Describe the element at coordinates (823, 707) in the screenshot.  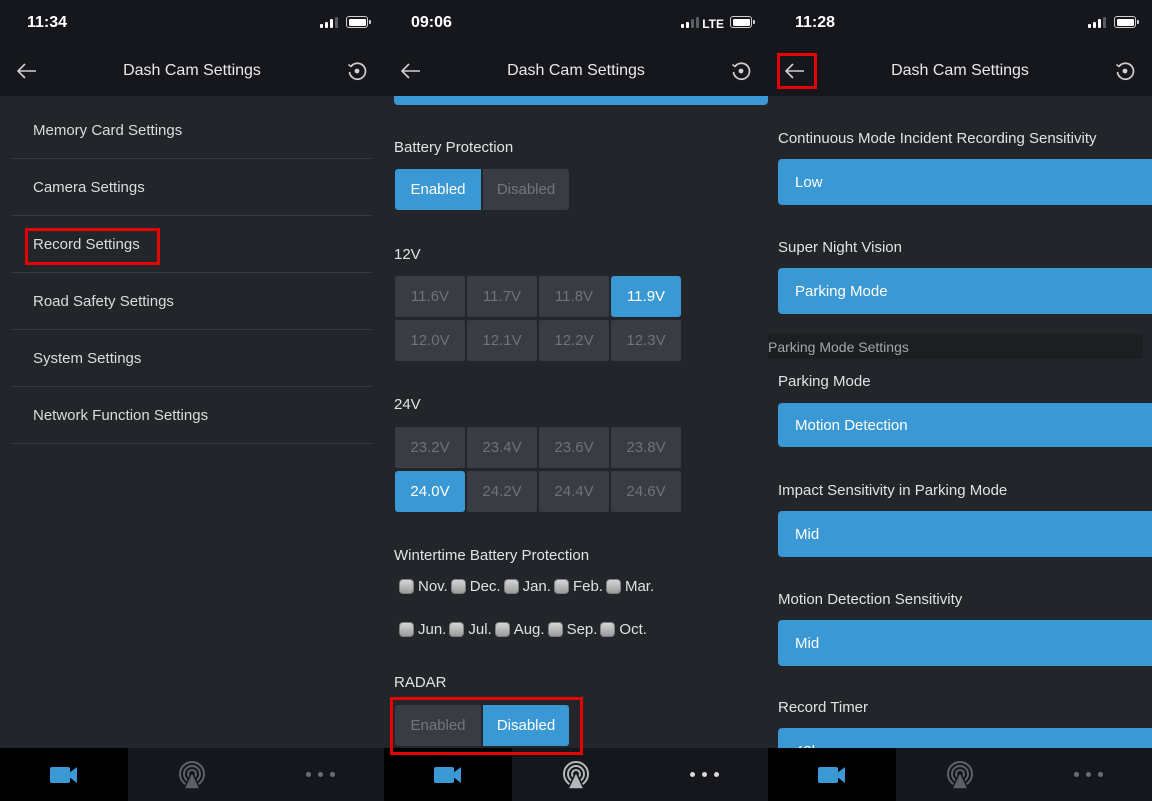
I see `field-label: Record Timer` at that location.